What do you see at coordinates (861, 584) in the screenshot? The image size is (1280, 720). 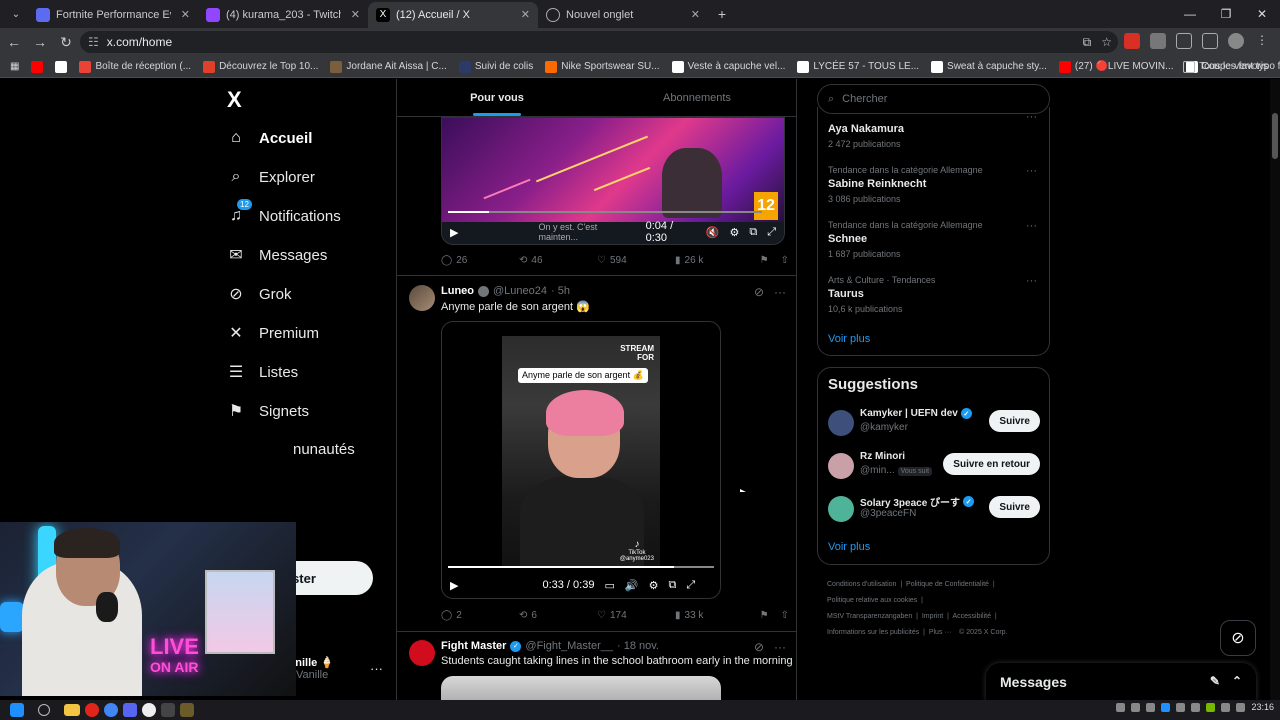 I see `footer-link: Conditions d'utilisation` at bounding box center [861, 584].